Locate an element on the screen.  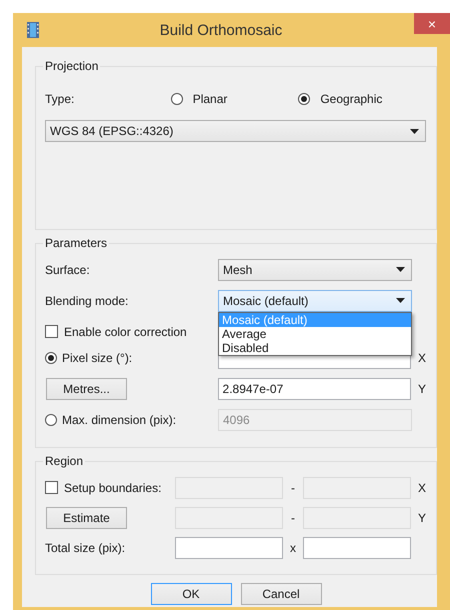
radio-label: Planar is located at coordinates (210, 99).